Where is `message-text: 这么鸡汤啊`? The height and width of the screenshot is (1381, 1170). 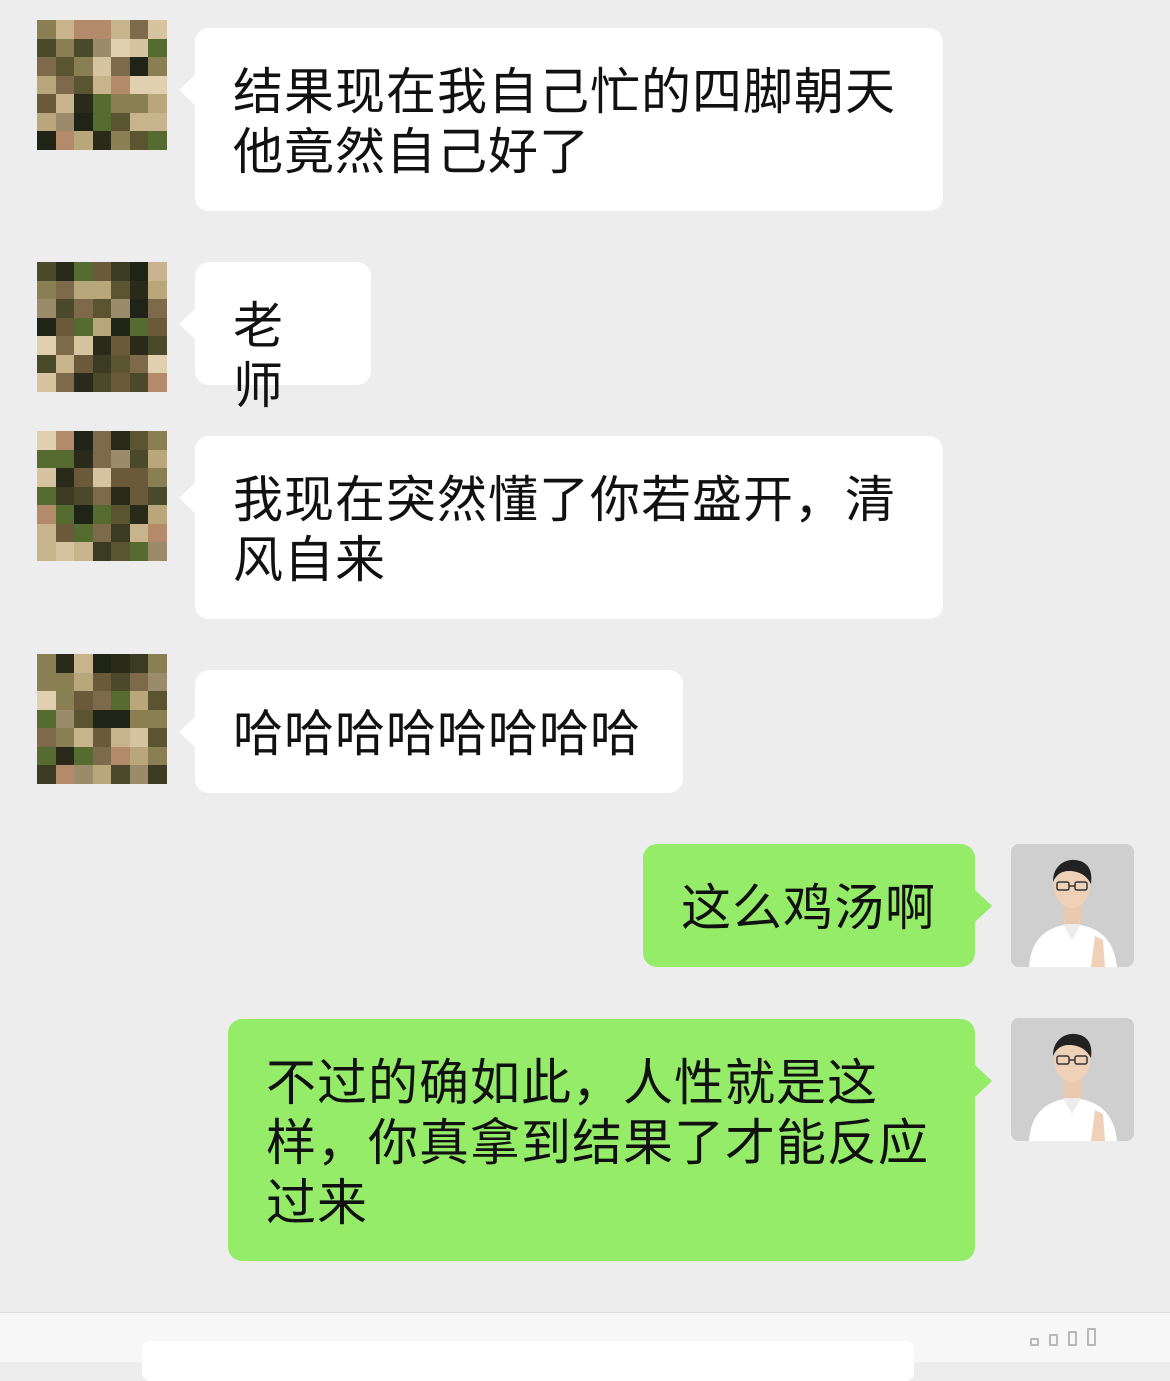
message-text: 这么鸡汤啊 is located at coordinates (808, 908).